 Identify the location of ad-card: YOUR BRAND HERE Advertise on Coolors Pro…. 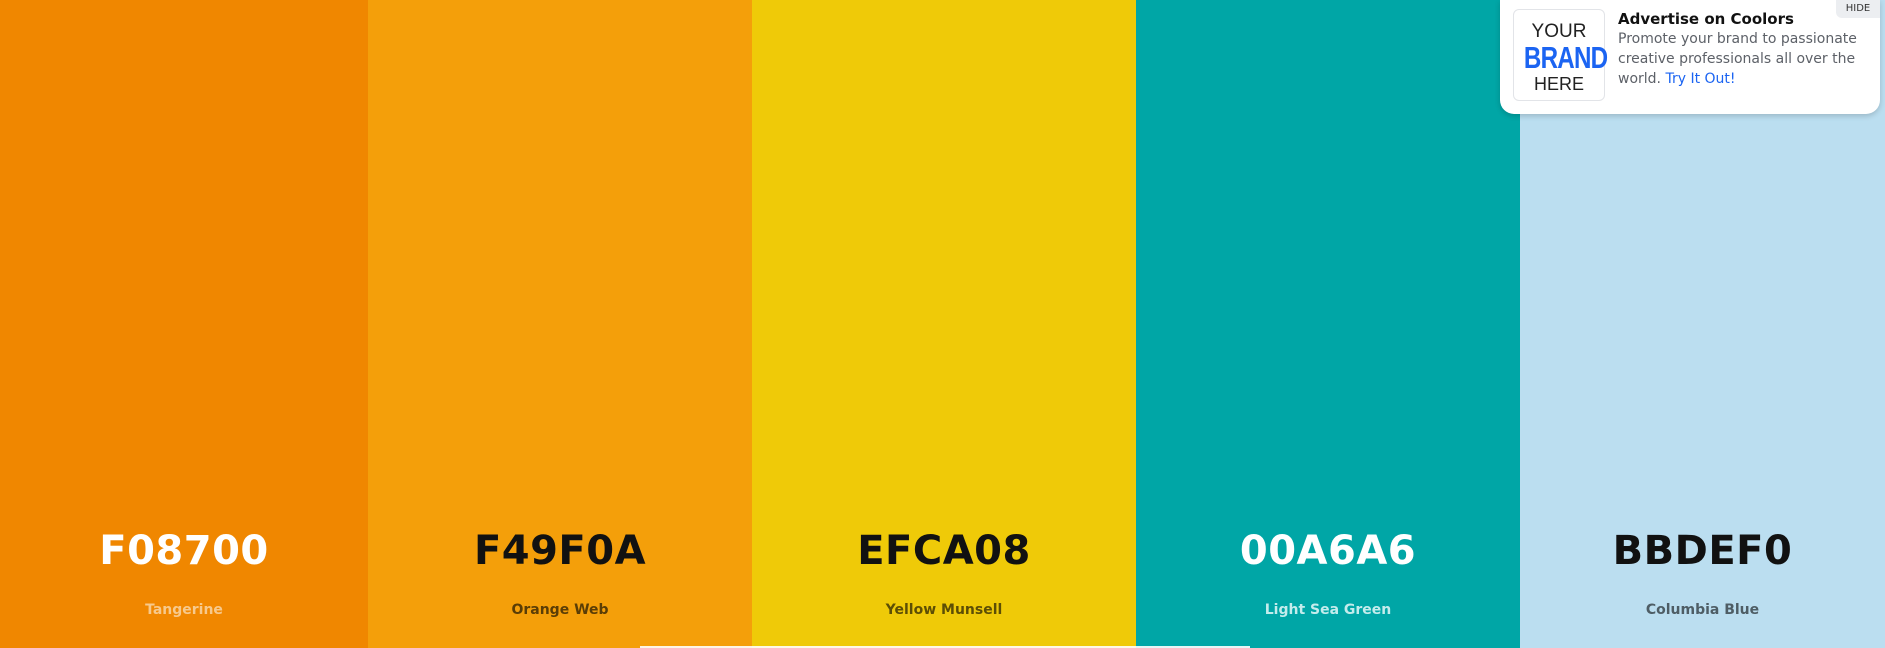
(1690, 57).